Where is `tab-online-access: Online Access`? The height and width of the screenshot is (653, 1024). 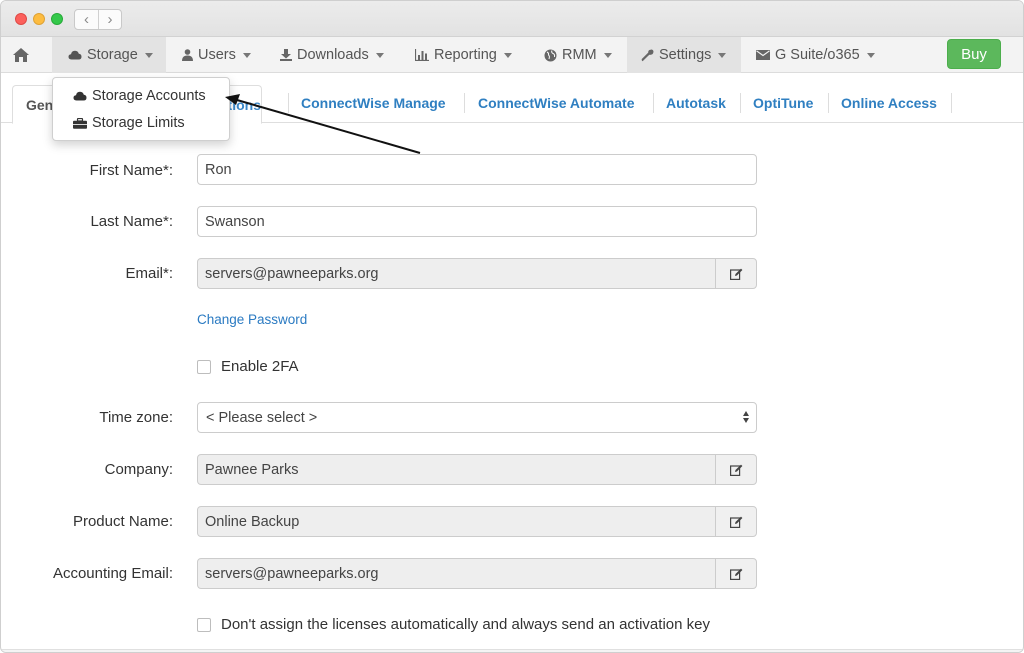
tab-online-access: Online Access is located at coordinates (889, 103).